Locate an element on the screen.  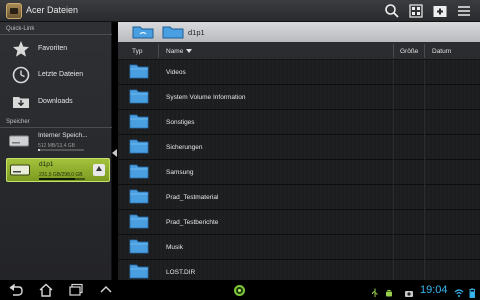
file-name: Samsung is located at coordinates (180, 172).